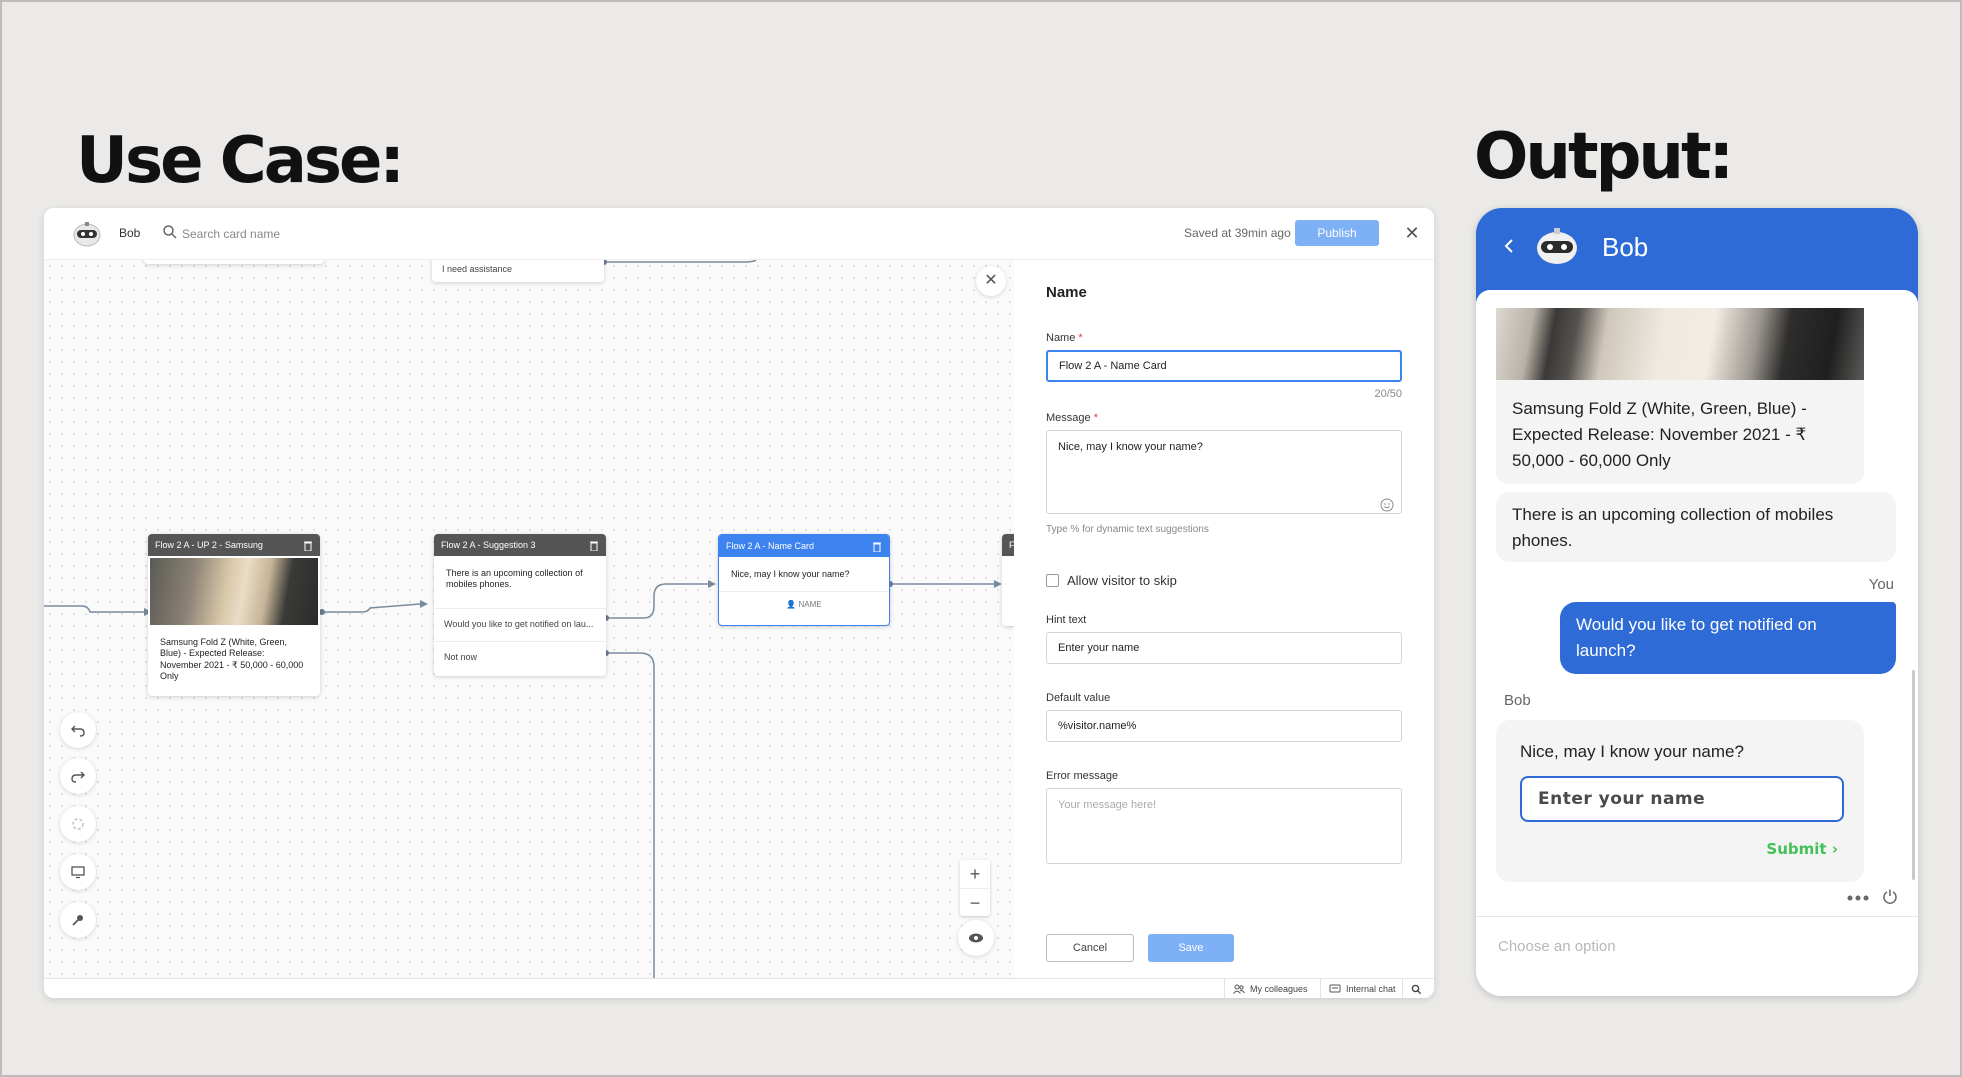 The image size is (1962, 1077). I want to click on panel-title: Name, so click(1066, 292).